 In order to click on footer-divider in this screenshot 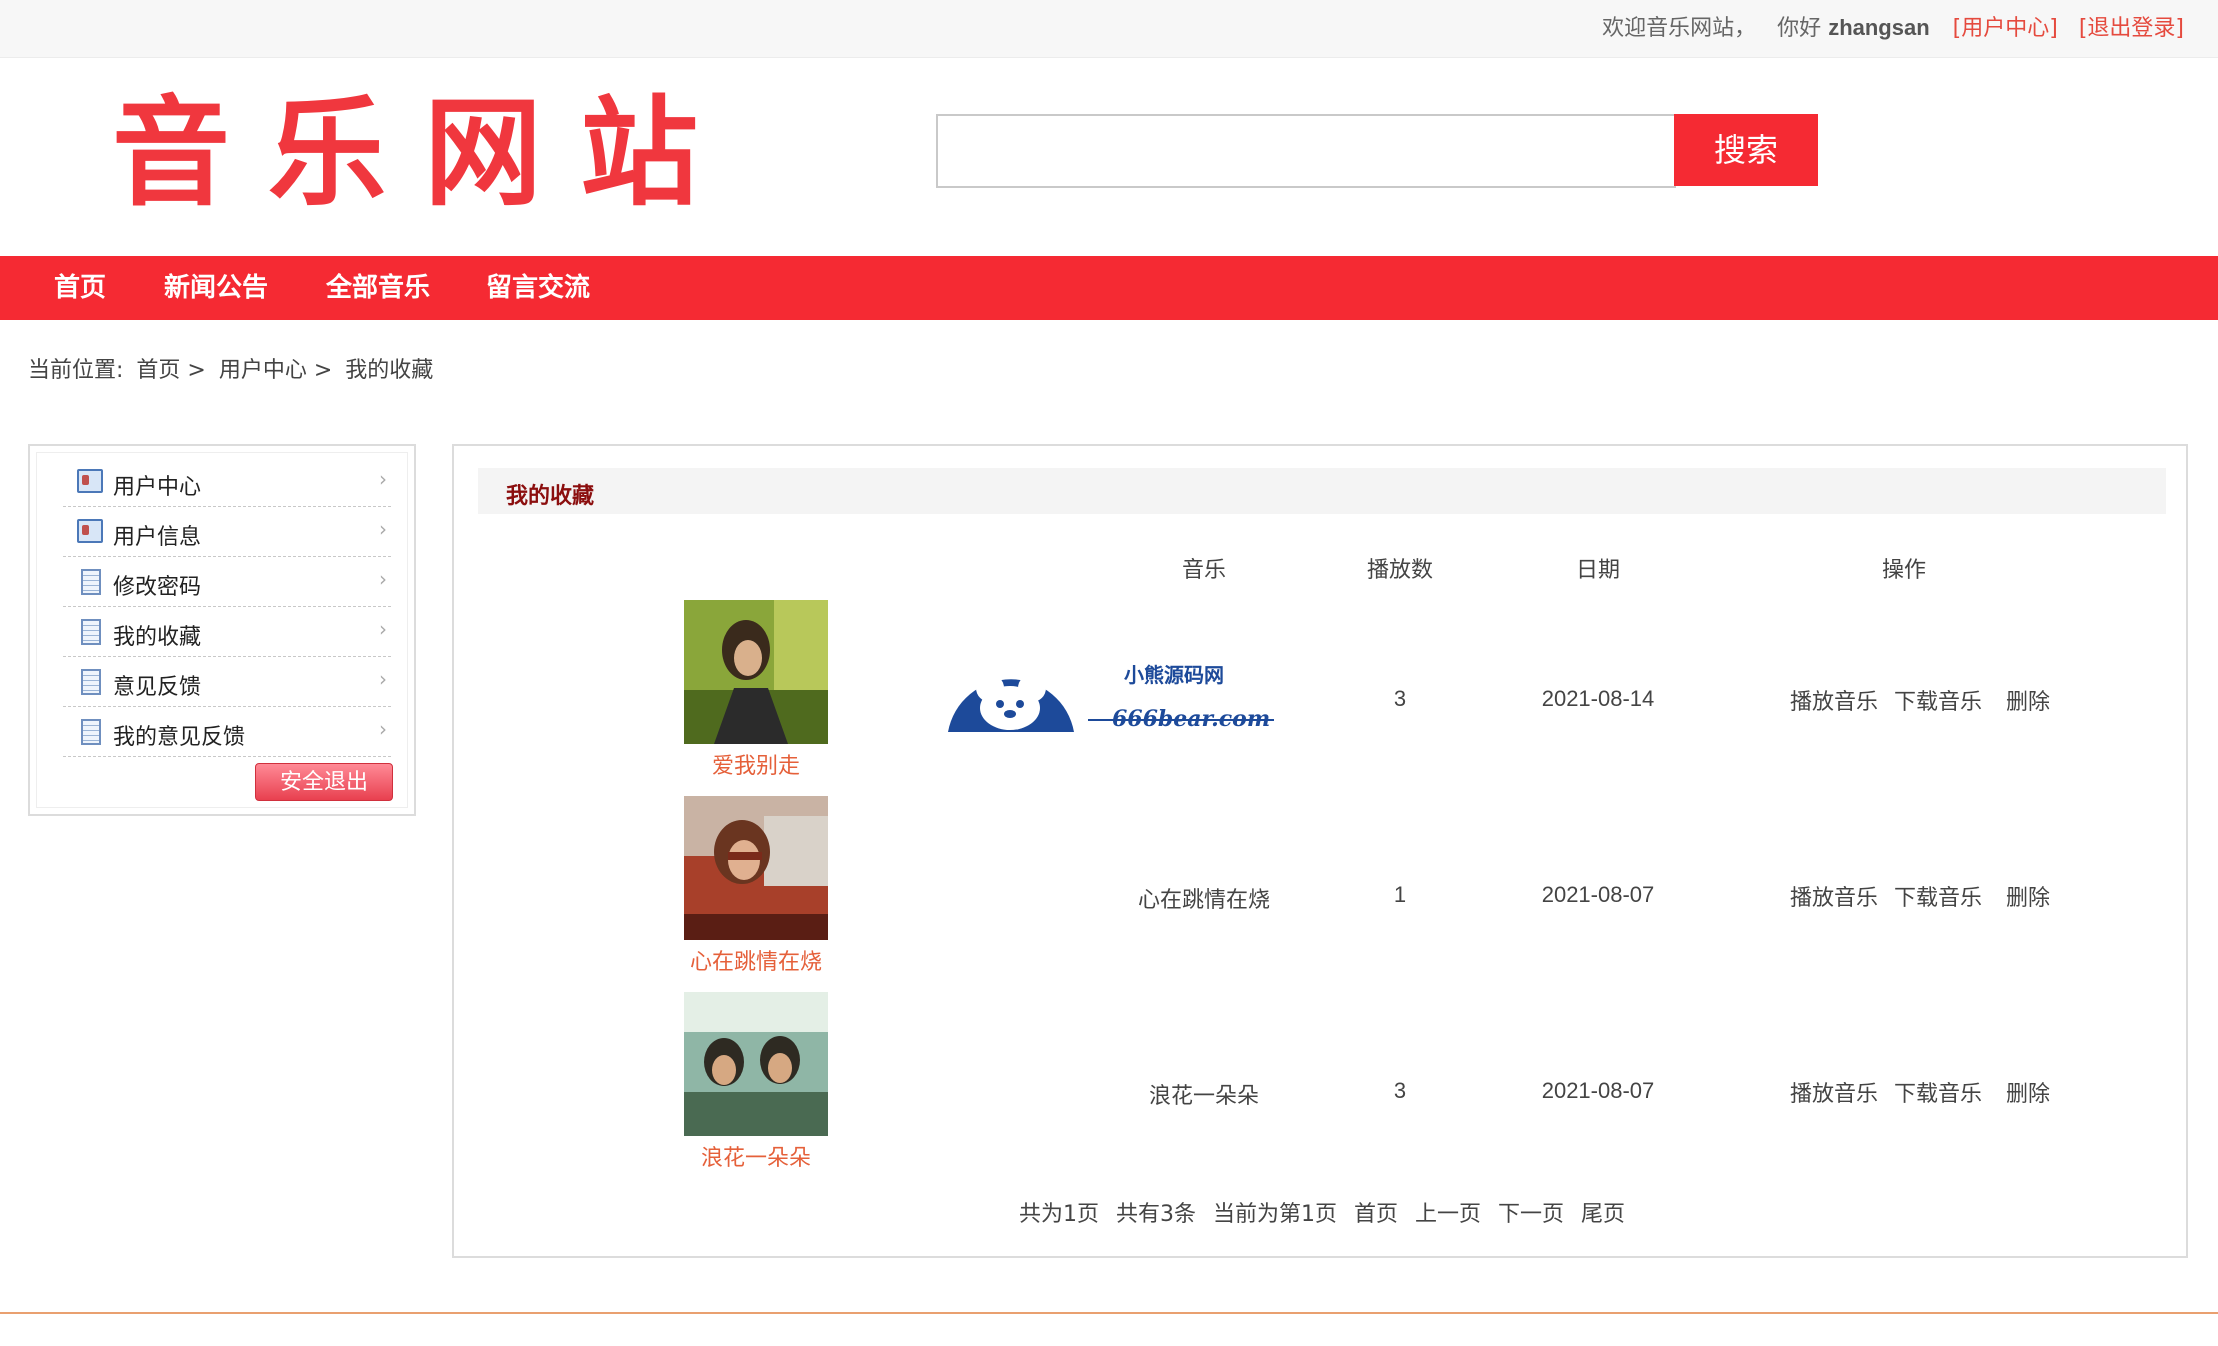, I will do `click(1109, 1313)`.